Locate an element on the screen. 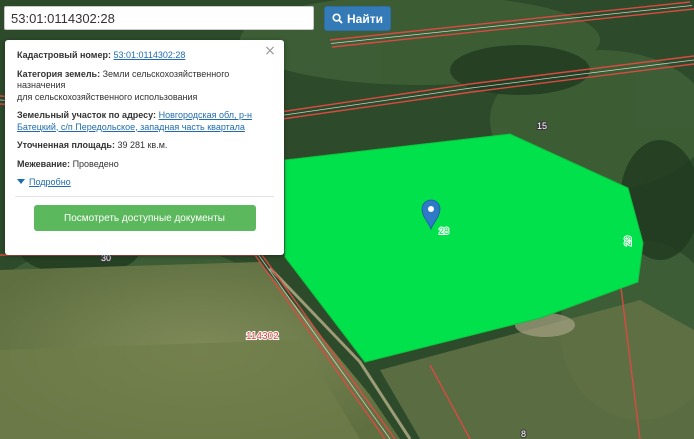 This screenshot has height=439, width=694. address-link: Новгородская обл, р-н is located at coordinates (205, 115).